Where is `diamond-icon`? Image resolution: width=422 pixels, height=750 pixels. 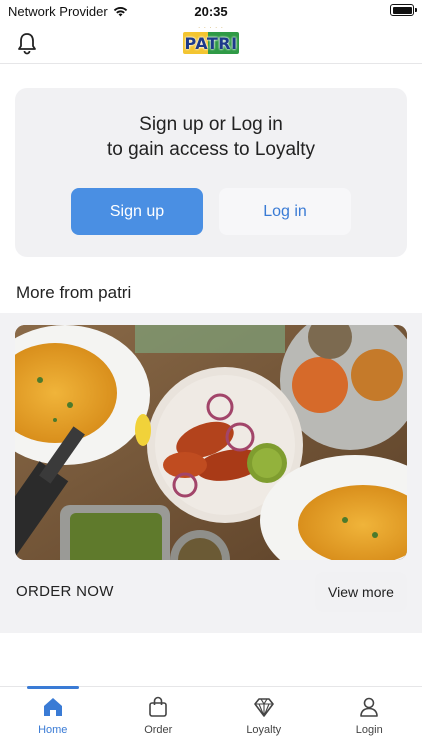 diamond-icon is located at coordinates (263, 707).